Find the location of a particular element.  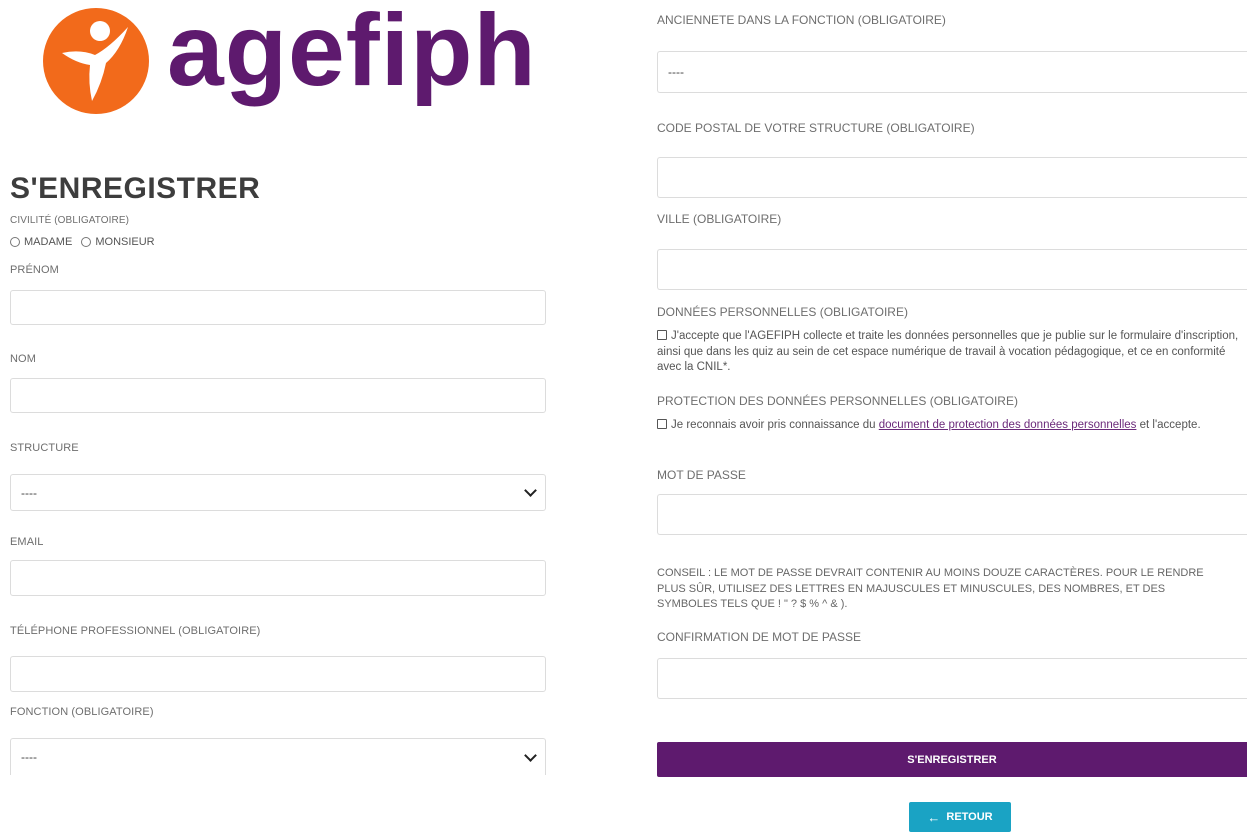

anciennete-select: ---- is located at coordinates (952, 72).